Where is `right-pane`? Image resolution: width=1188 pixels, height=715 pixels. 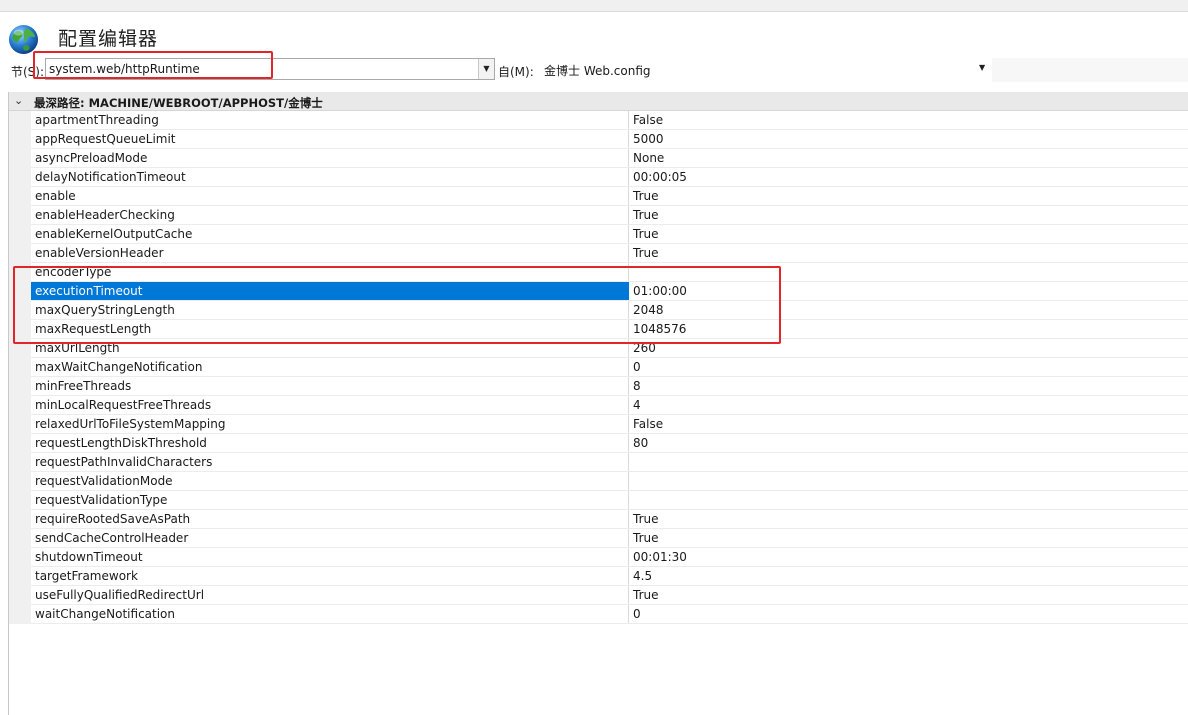 right-pane is located at coordinates (1090, 70).